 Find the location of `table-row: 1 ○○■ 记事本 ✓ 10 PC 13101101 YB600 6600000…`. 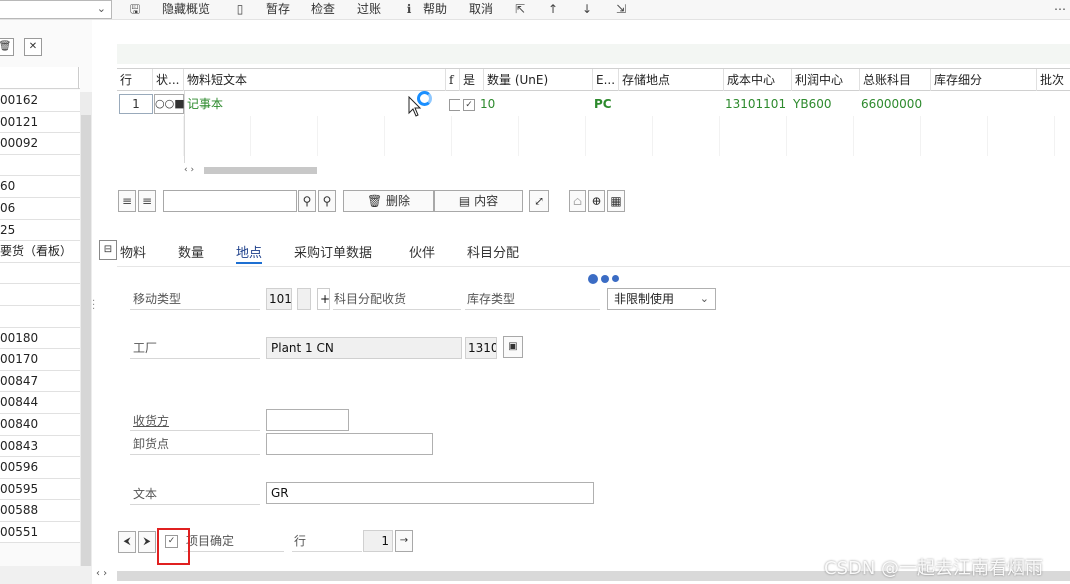

table-row: 1 ○○■ 记事本 ✓ 10 PC 13101101 YB600 6600000… is located at coordinates (593, 104).